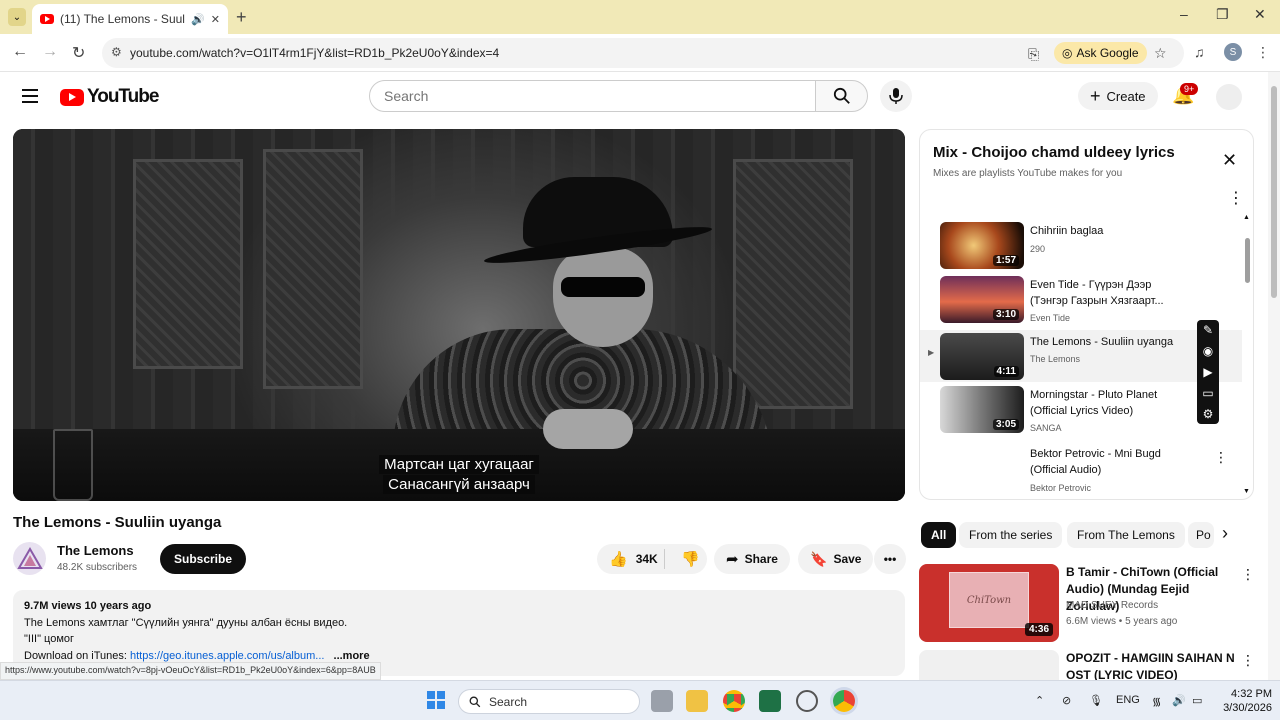 The width and height of the screenshot is (1280, 720). What do you see at coordinates (116, 52) in the screenshot?
I see `site-info-icon: ⚙` at bounding box center [116, 52].